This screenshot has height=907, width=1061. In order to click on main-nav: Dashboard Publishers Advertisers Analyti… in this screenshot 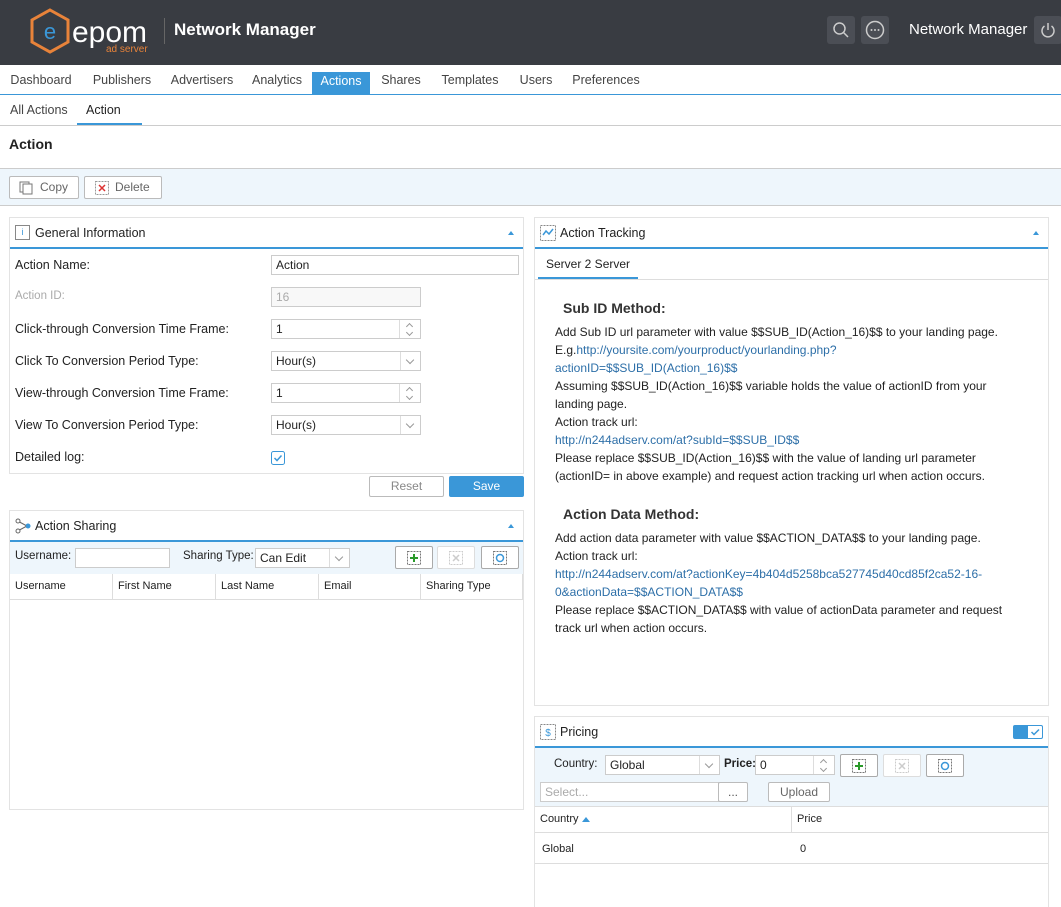, I will do `click(530, 80)`.